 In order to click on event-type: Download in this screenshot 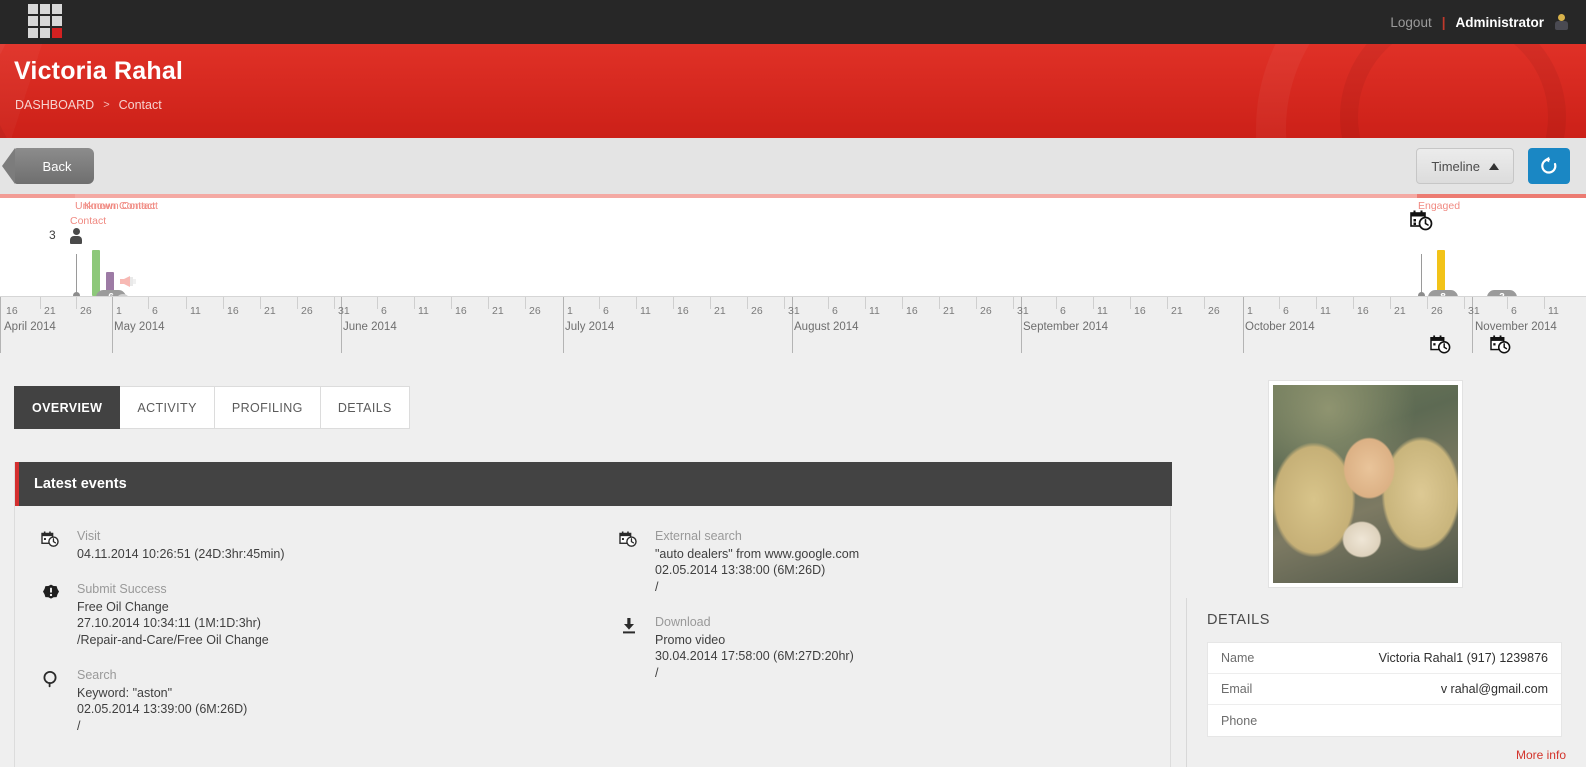, I will do `click(683, 622)`.